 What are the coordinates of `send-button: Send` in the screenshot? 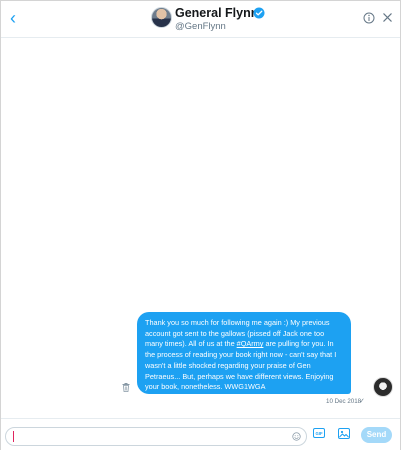 It's located at (376, 435).